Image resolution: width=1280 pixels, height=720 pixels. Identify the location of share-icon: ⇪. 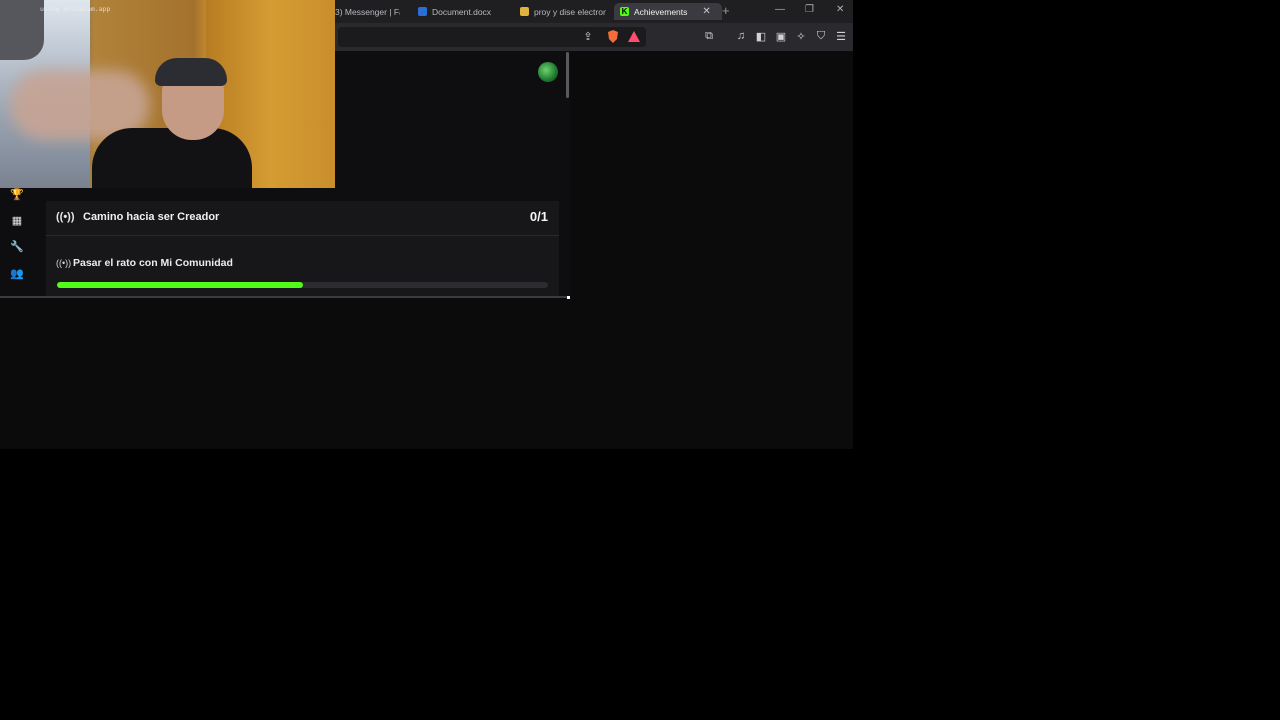
(588, 36).